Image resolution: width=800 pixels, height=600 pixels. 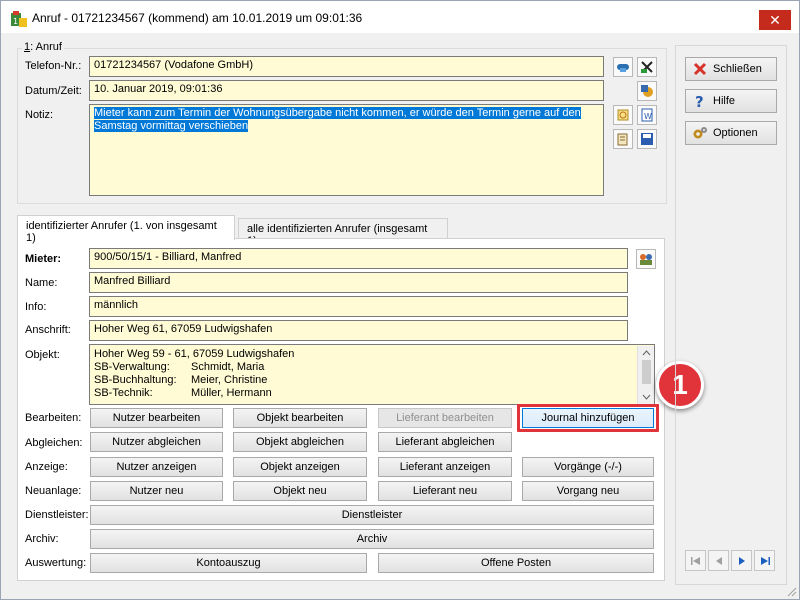 What do you see at coordinates (724, 101) in the screenshot?
I see `hilfe-label: Hilfe` at bounding box center [724, 101].